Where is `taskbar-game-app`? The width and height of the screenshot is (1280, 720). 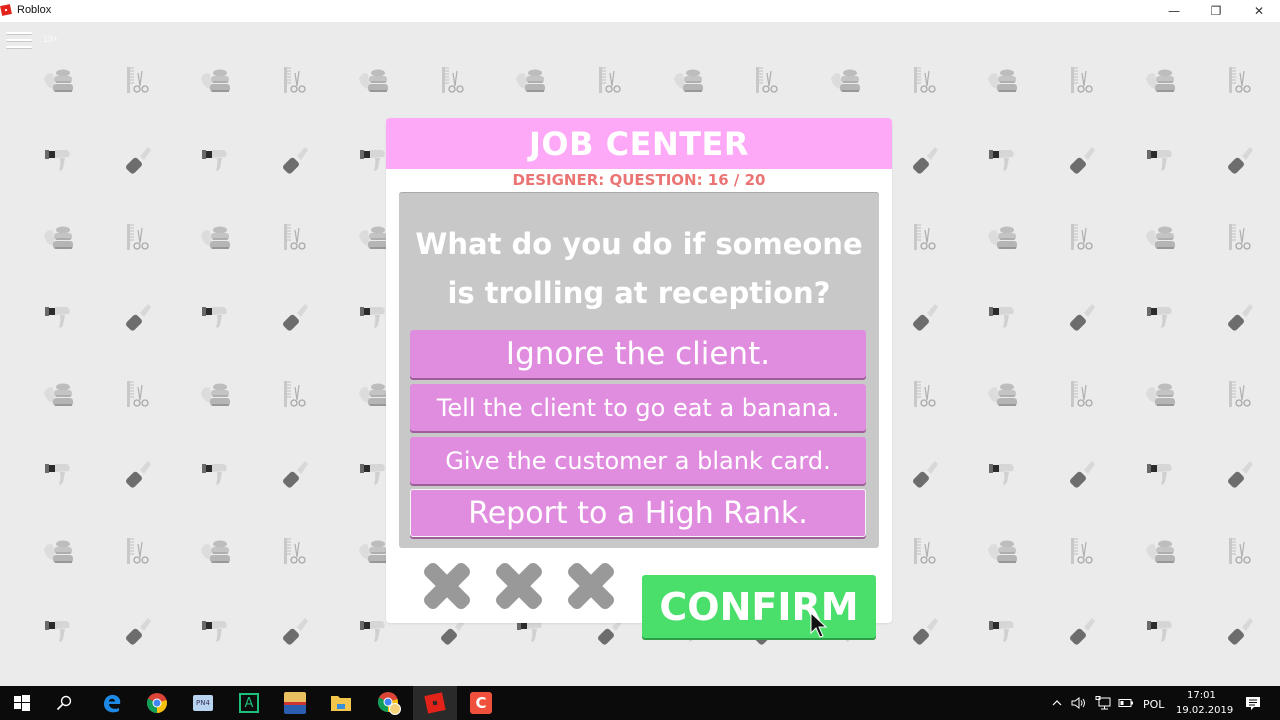 taskbar-game-app is located at coordinates (295, 703).